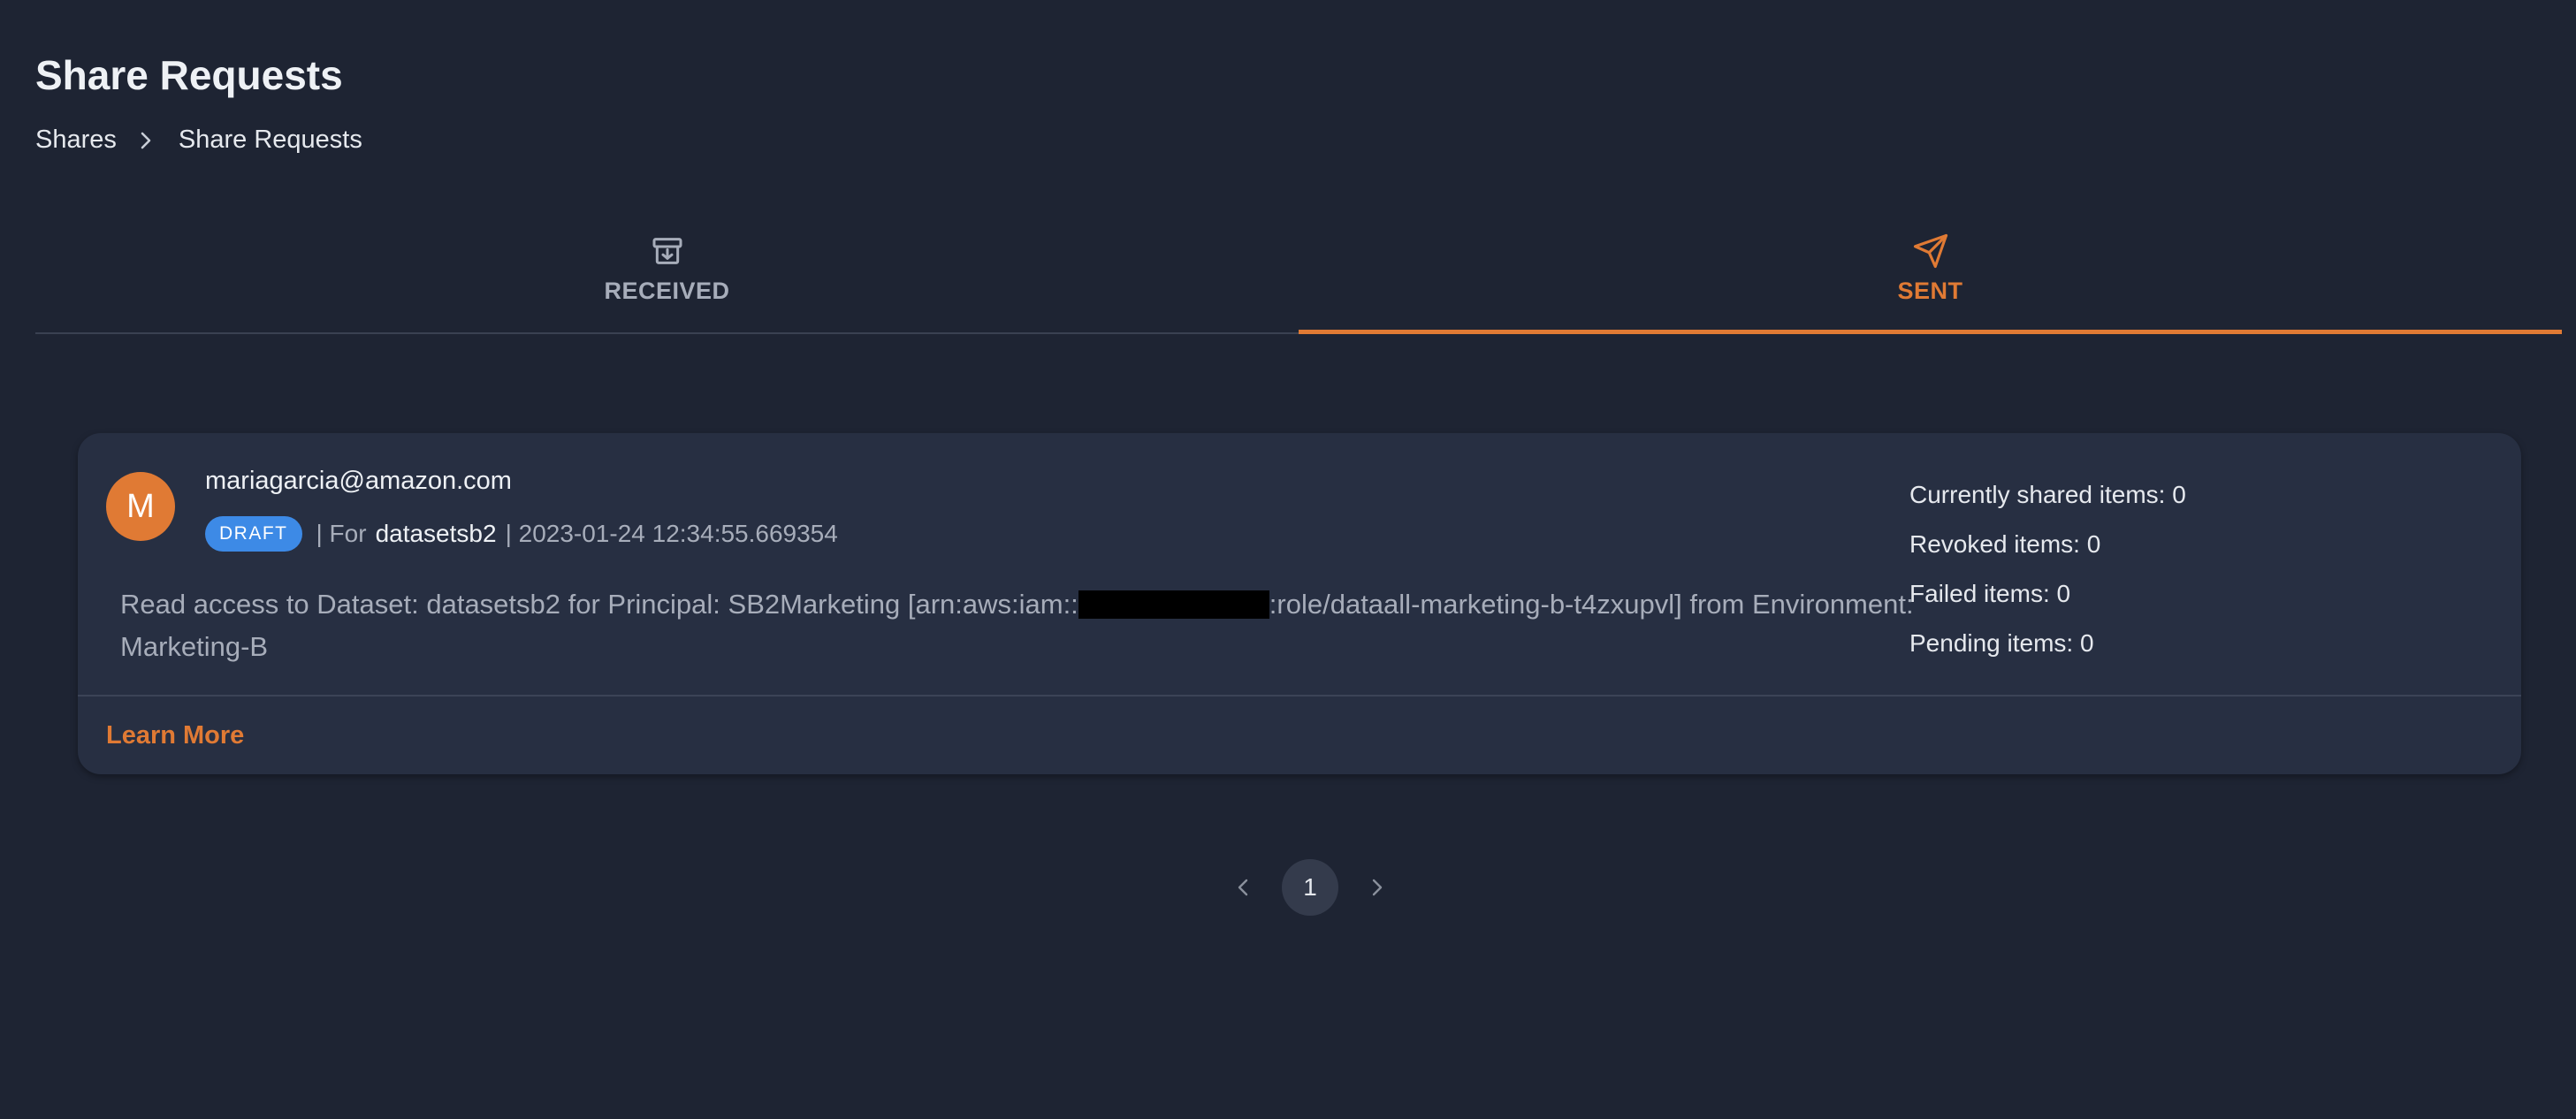 The image size is (2576, 1119). Describe the element at coordinates (189, 75) in the screenshot. I see `page-title: Share Requests` at that location.